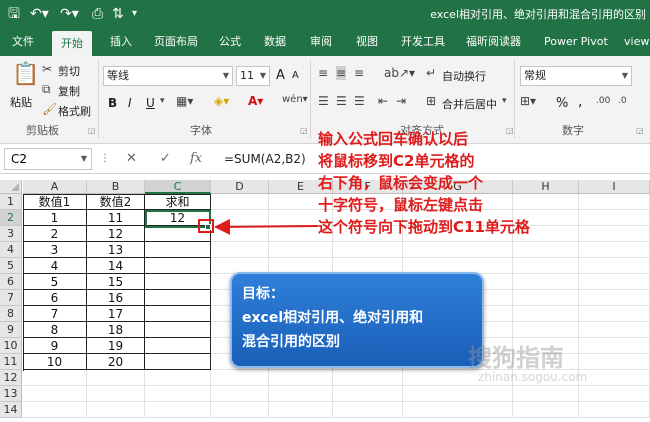 The height and width of the screenshot is (422, 650). What do you see at coordinates (458, 394) in the screenshot?
I see `cell-g13` at bounding box center [458, 394].